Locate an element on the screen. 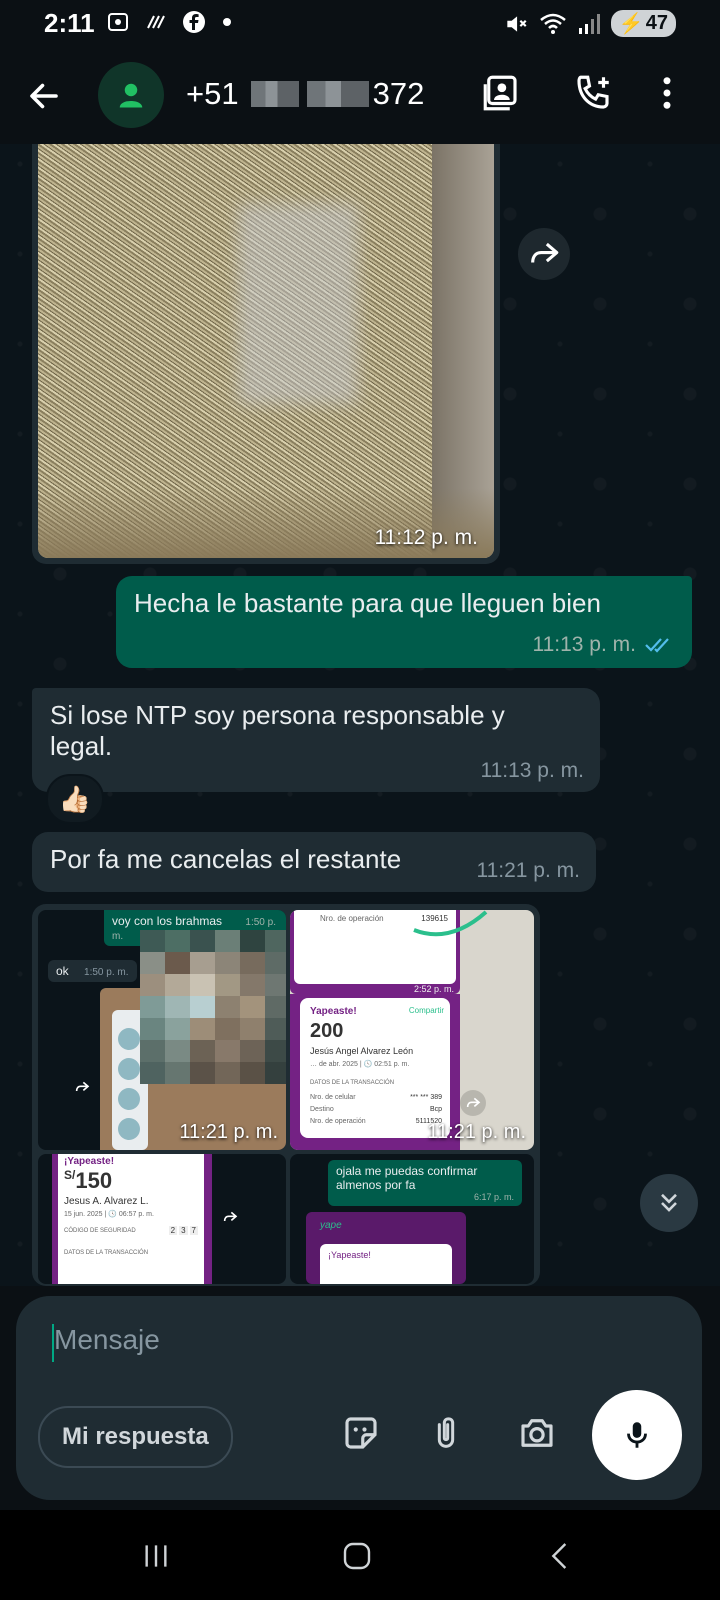 This screenshot has width=720, height=1600. chat-header: +51 372 is located at coordinates (360, 96).